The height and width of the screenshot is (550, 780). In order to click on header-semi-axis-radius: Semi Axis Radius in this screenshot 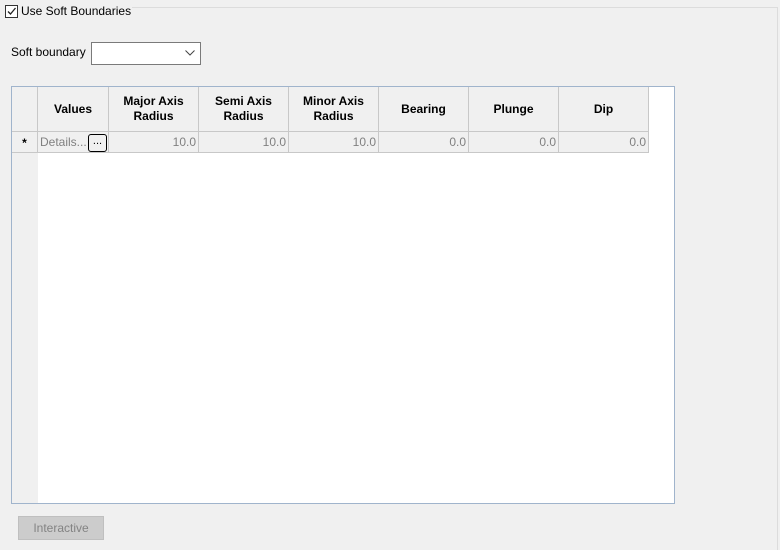, I will do `click(244, 109)`.